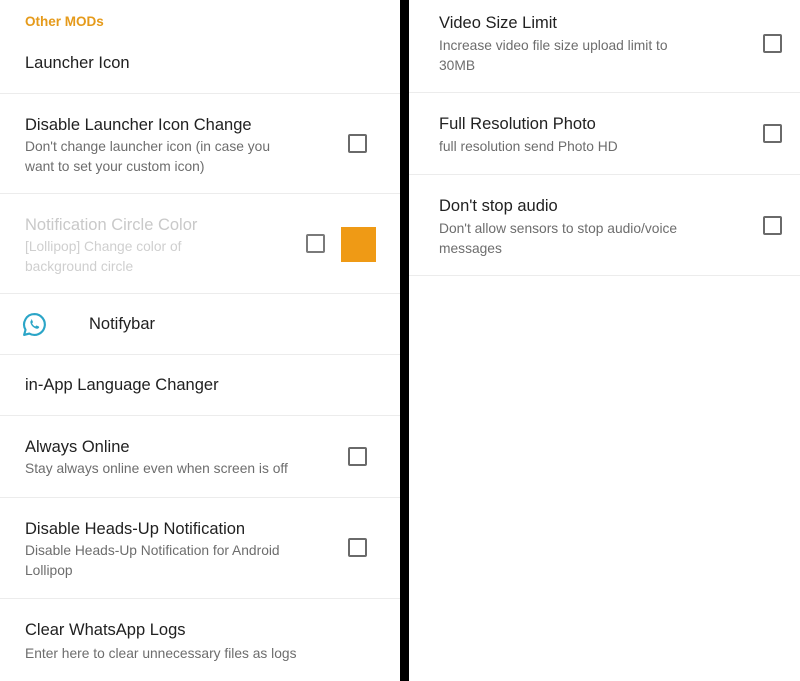  What do you see at coordinates (77, 63) in the screenshot?
I see `pref-launcher-icon-title: Launcher Icon` at bounding box center [77, 63].